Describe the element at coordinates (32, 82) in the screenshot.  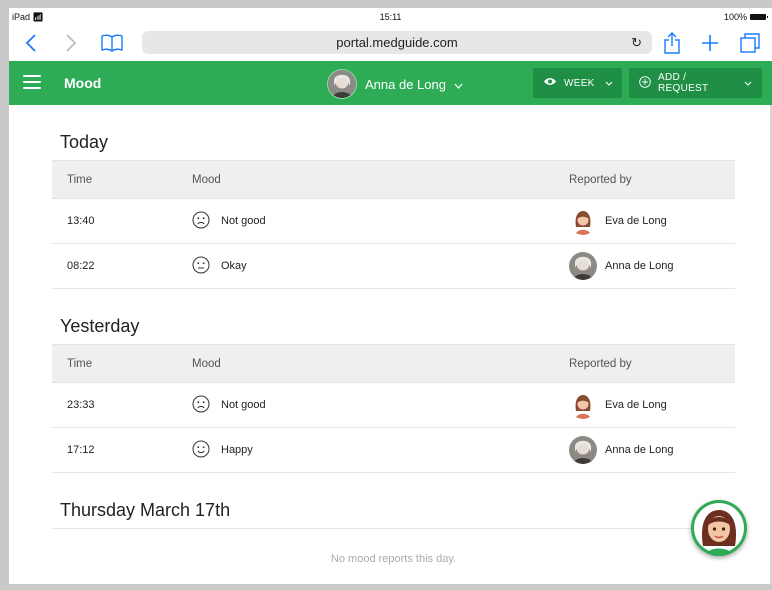
I see `menu-icon` at that location.